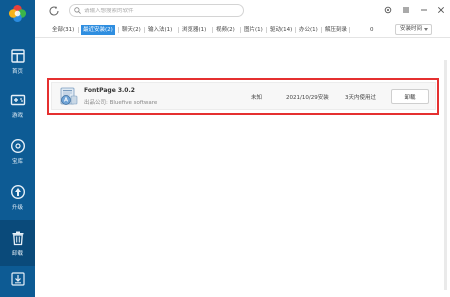 The height and width of the screenshot is (297, 450). I want to click on tab-recently-installed: 最近安装(2), so click(98, 30).